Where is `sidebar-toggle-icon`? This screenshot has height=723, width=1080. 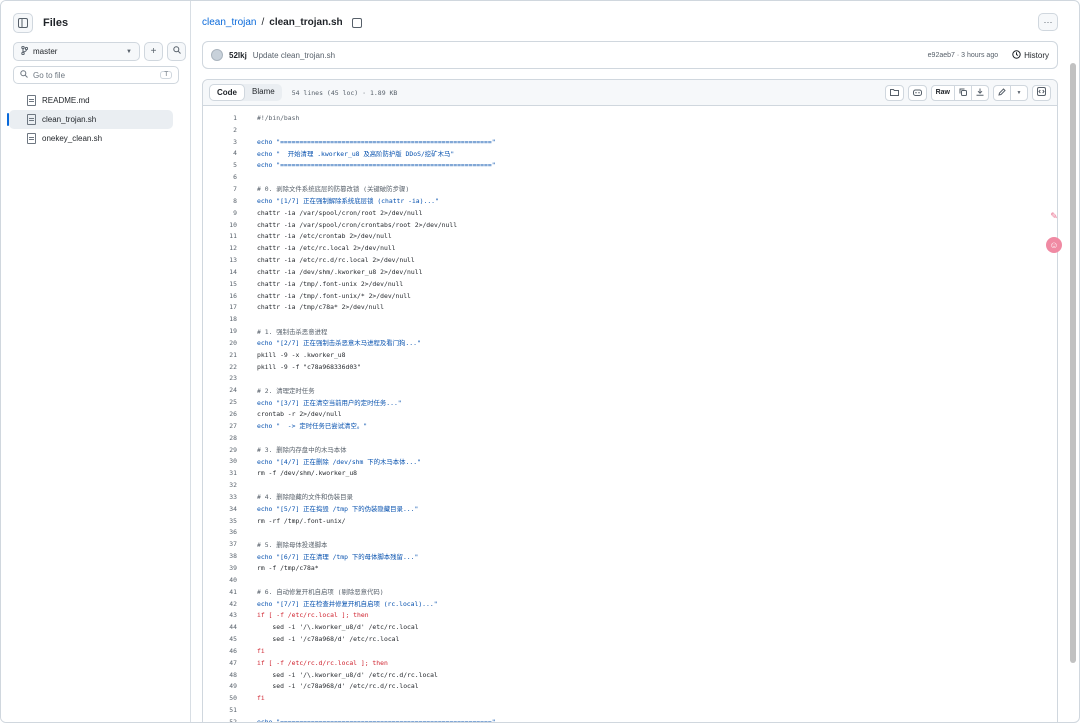 sidebar-toggle-icon is located at coordinates (23, 23).